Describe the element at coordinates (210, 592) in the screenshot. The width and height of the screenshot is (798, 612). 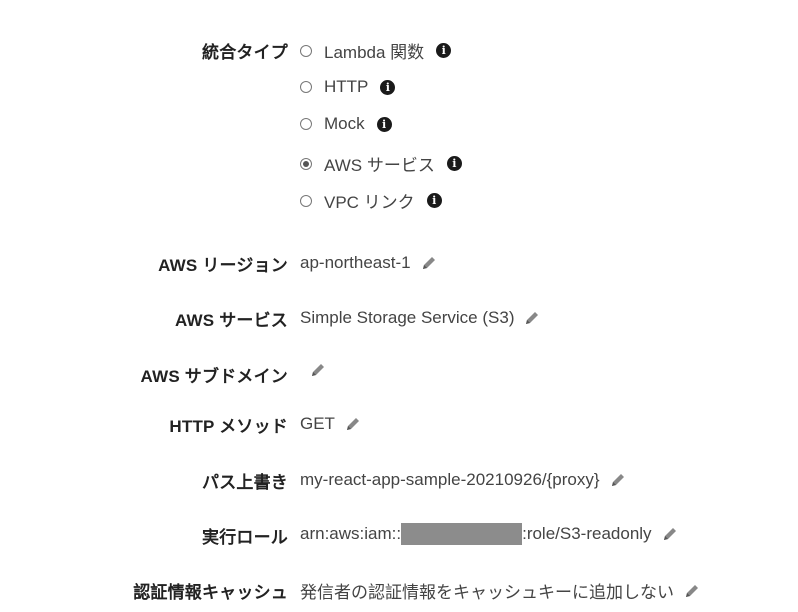
I see `credentials-cache-label: 認証情報キャッシュ` at that location.